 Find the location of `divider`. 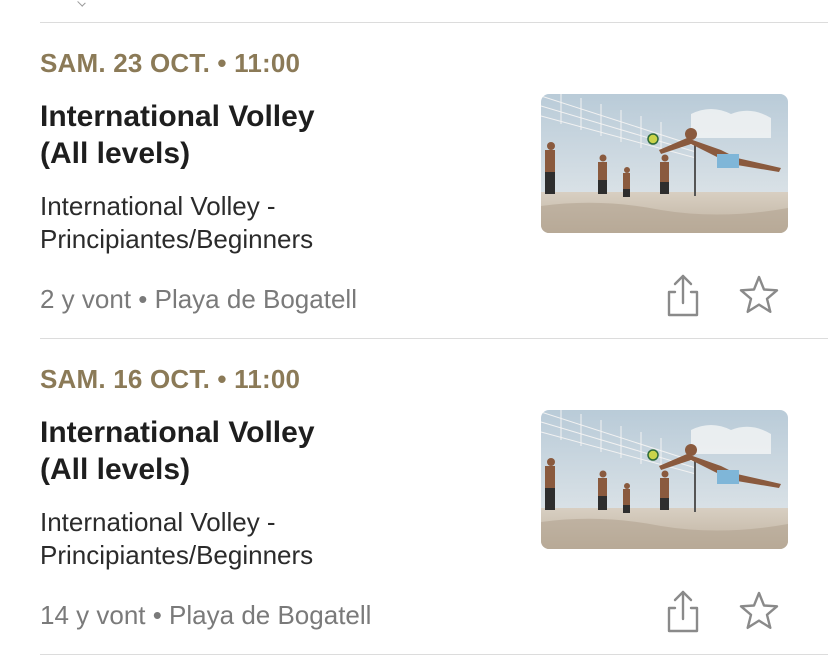

divider is located at coordinates (434, 654).